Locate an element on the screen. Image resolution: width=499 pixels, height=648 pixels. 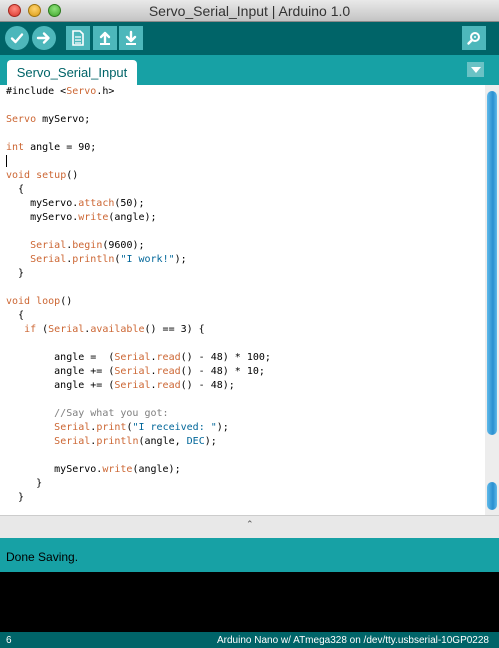
tab-menu-button is located at coordinates (475, 69).